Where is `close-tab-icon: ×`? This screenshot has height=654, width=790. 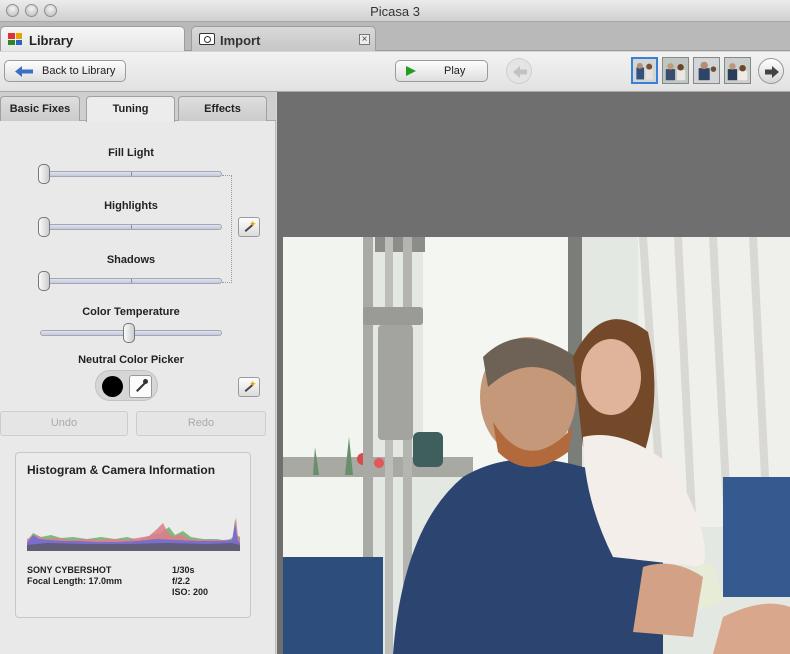
close-tab-icon: × is located at coordinates (364, 39).